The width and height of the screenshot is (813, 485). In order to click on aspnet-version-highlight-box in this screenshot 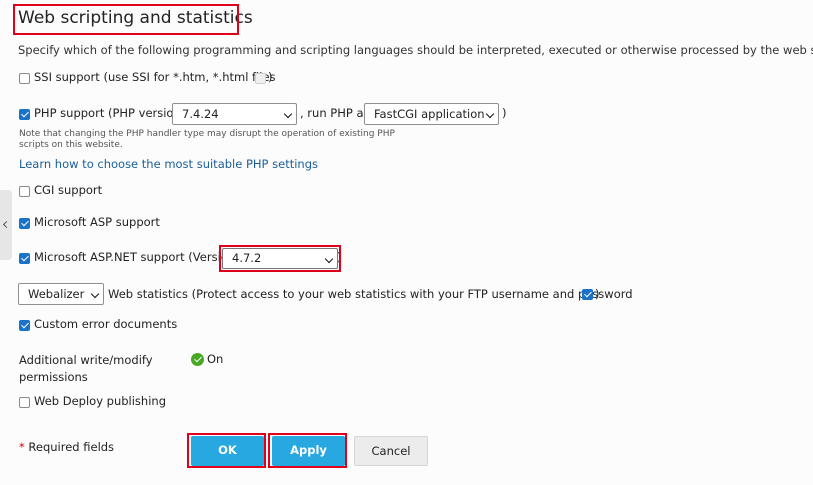, I will do `click(280, 258)`.